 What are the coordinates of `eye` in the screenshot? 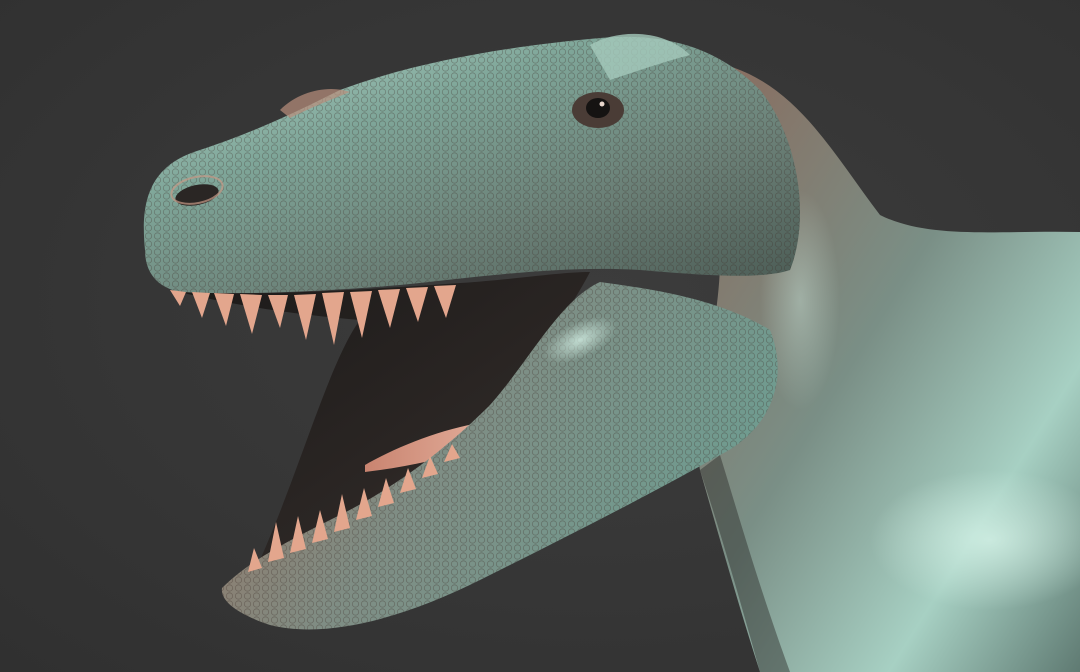 It's located at (598, 108).